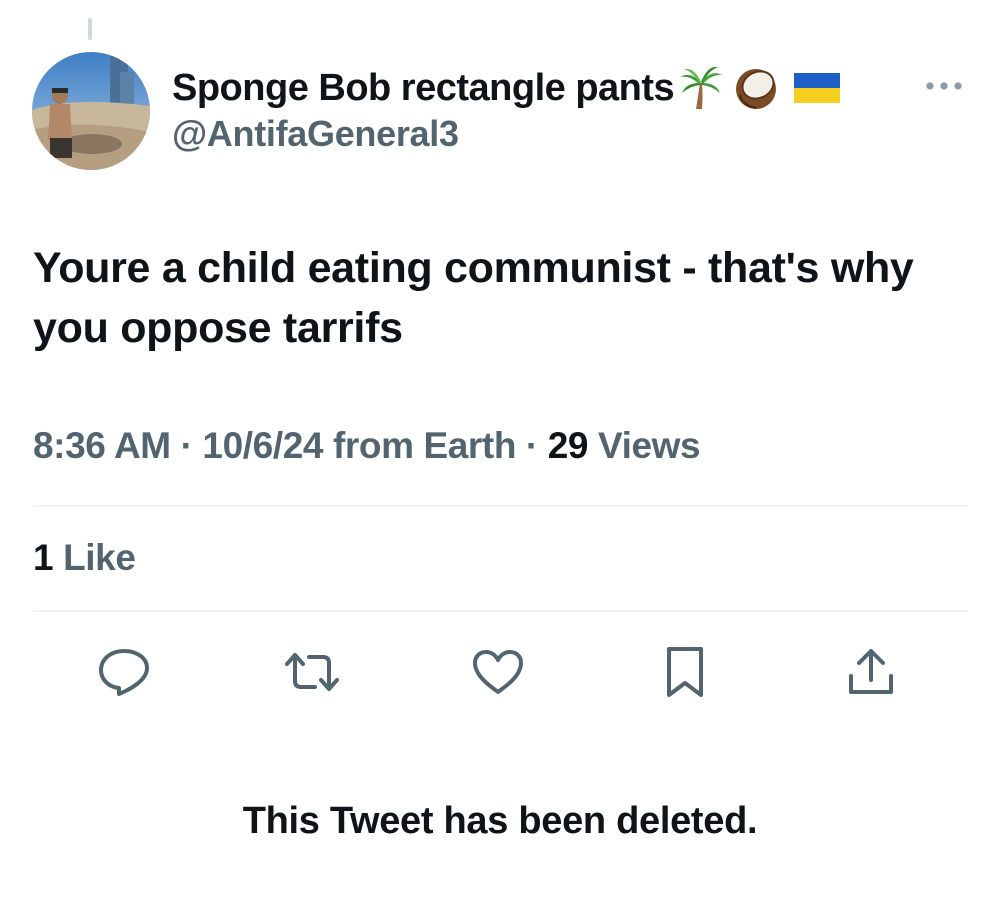 The image size is (1000, 913). I want to click on display-name-row: Sponge Bob rectangle pants, so click(506, 88).